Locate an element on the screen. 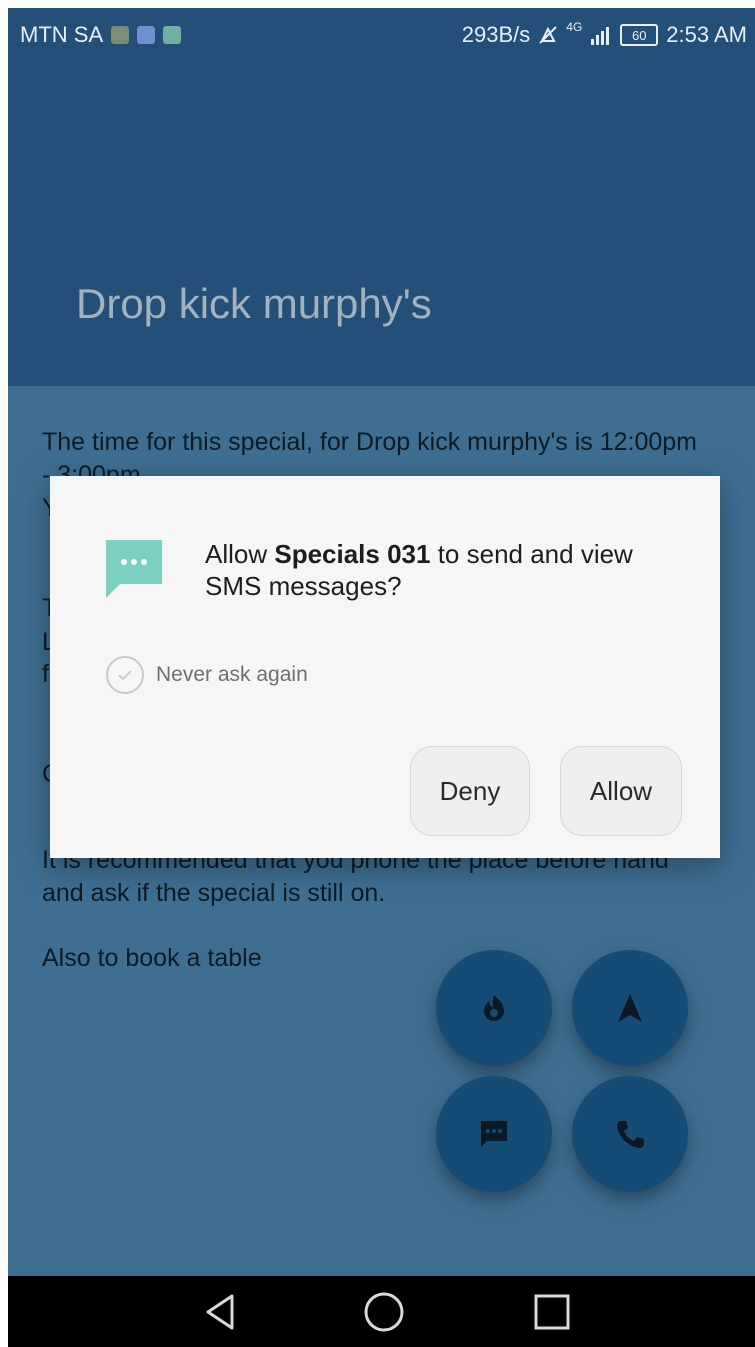  status-right: 293B/s 4G 60 2:53 AM is located at coordinates (604, 34).